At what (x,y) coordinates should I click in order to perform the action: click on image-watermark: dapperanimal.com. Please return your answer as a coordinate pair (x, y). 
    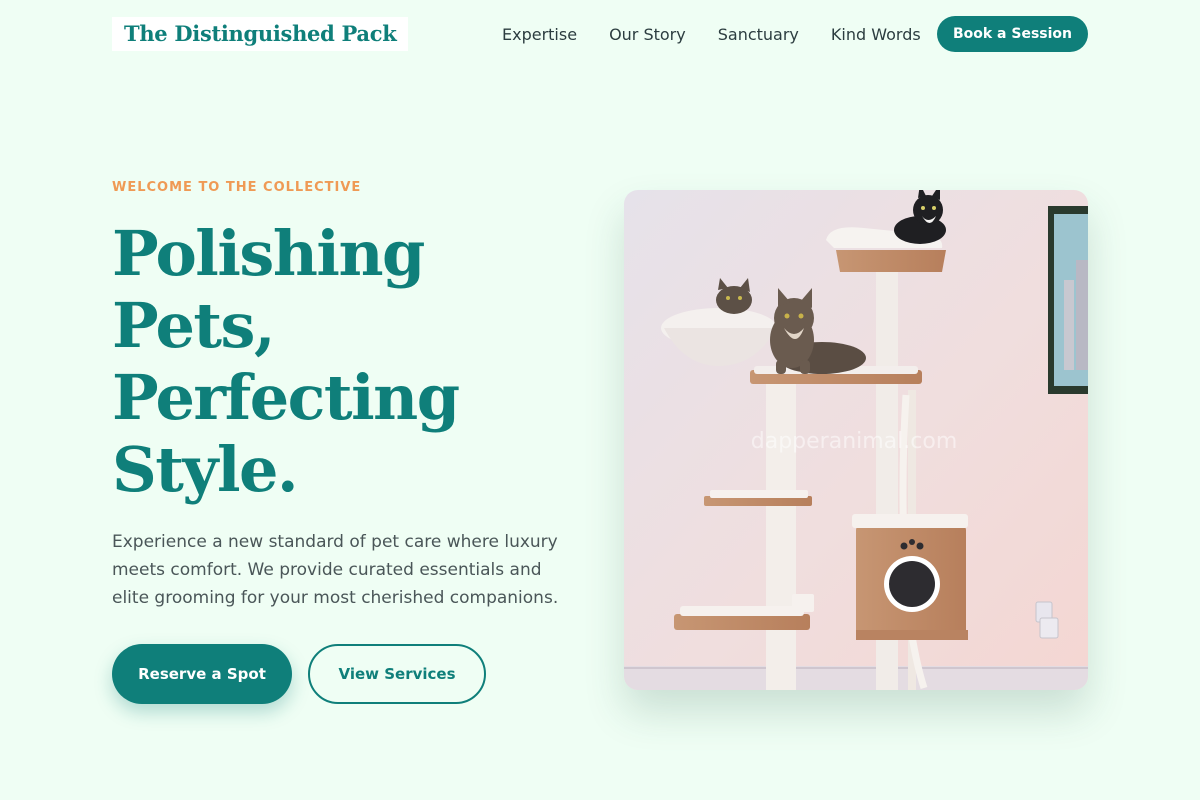
    Looking at the image, I should click on (854, 441).